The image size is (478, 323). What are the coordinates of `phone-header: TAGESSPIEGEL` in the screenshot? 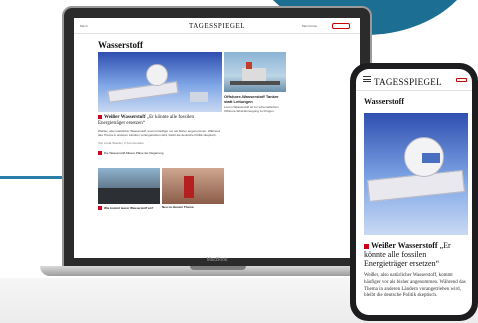 It's located at (414, 80).